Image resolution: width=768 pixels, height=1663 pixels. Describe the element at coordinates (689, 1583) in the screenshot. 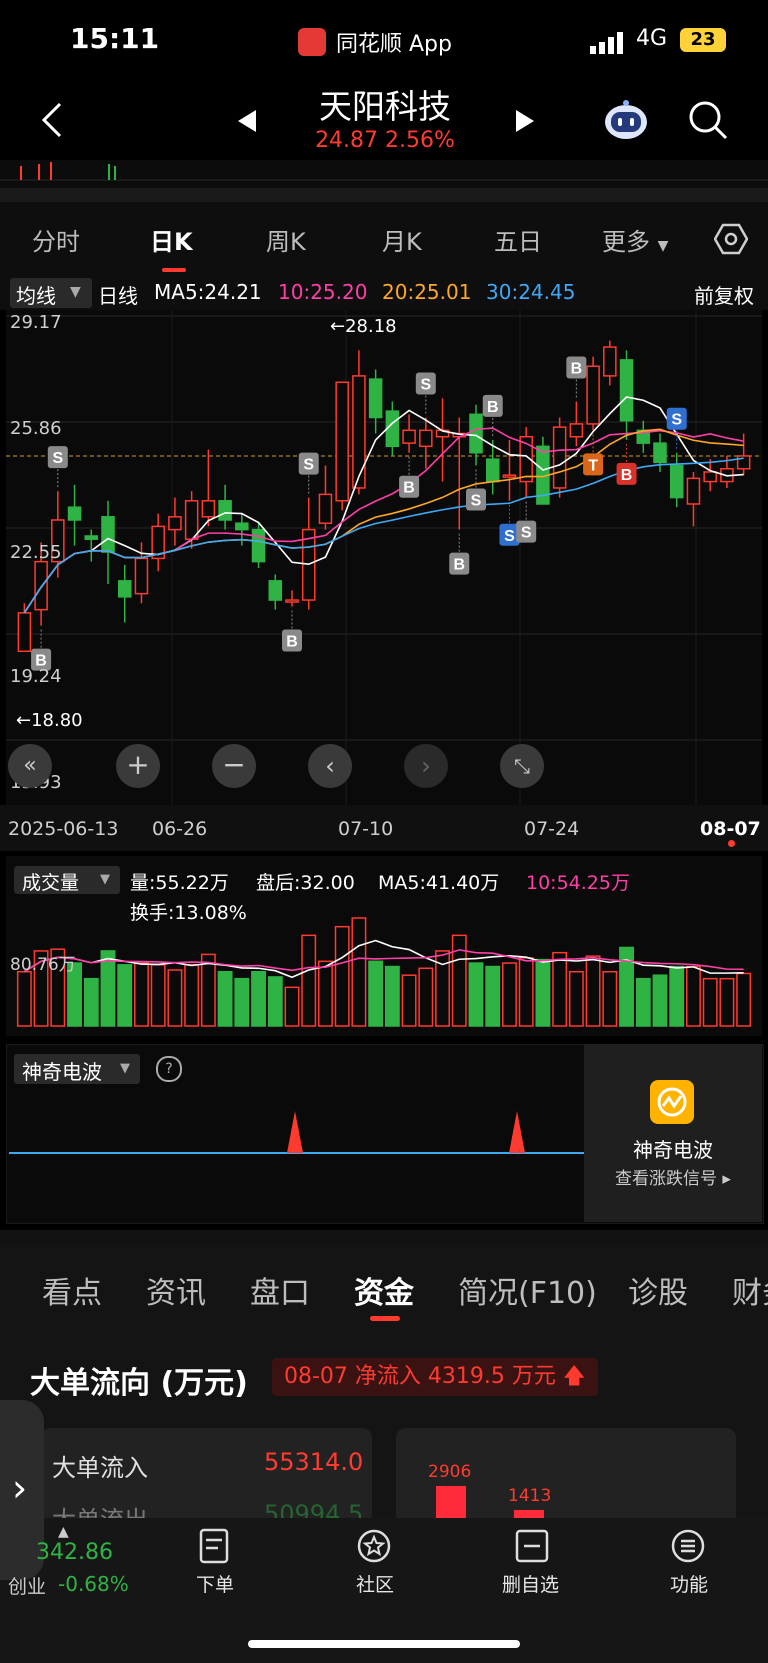

I see `dock-function-label: 功能` at that location.